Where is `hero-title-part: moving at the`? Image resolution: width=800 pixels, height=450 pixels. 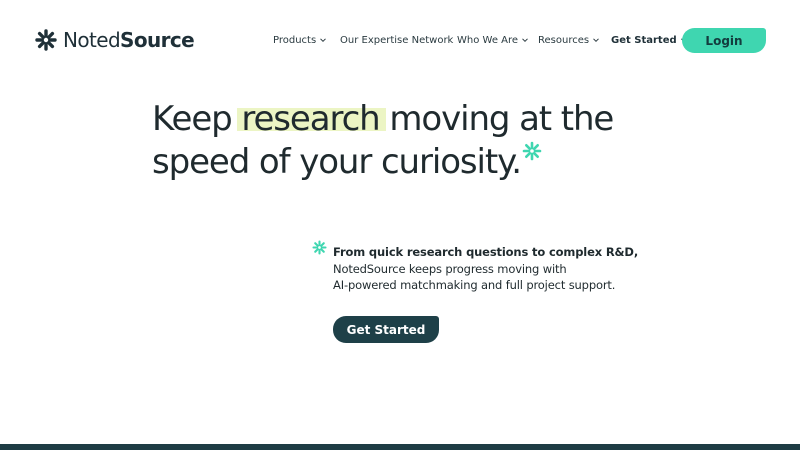 hero-title-part: moving at the is located at coordinates (496, 119).